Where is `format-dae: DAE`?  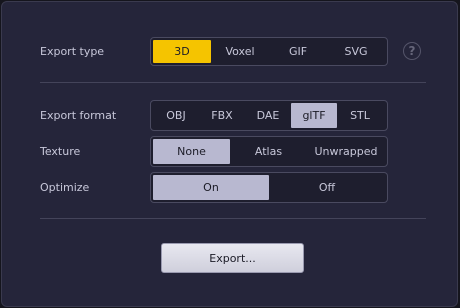 format-dae: DAE is located at coordinates (268, 115).